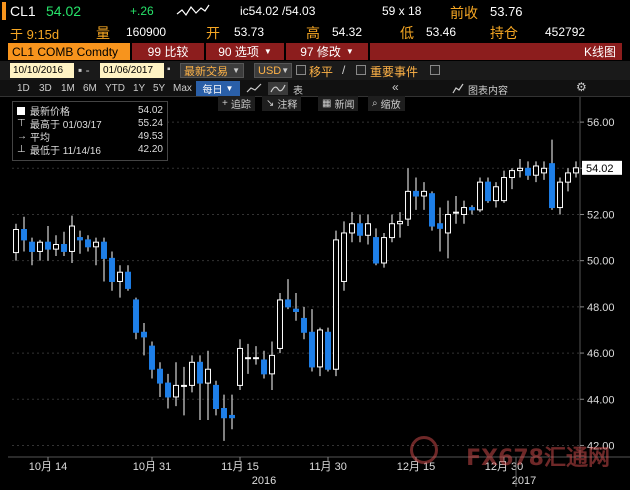  What do you see at coordinates (132, 70) in the screenshot?
I see `end-date-input: 01/06/2017` at bounding box center [132, 70].